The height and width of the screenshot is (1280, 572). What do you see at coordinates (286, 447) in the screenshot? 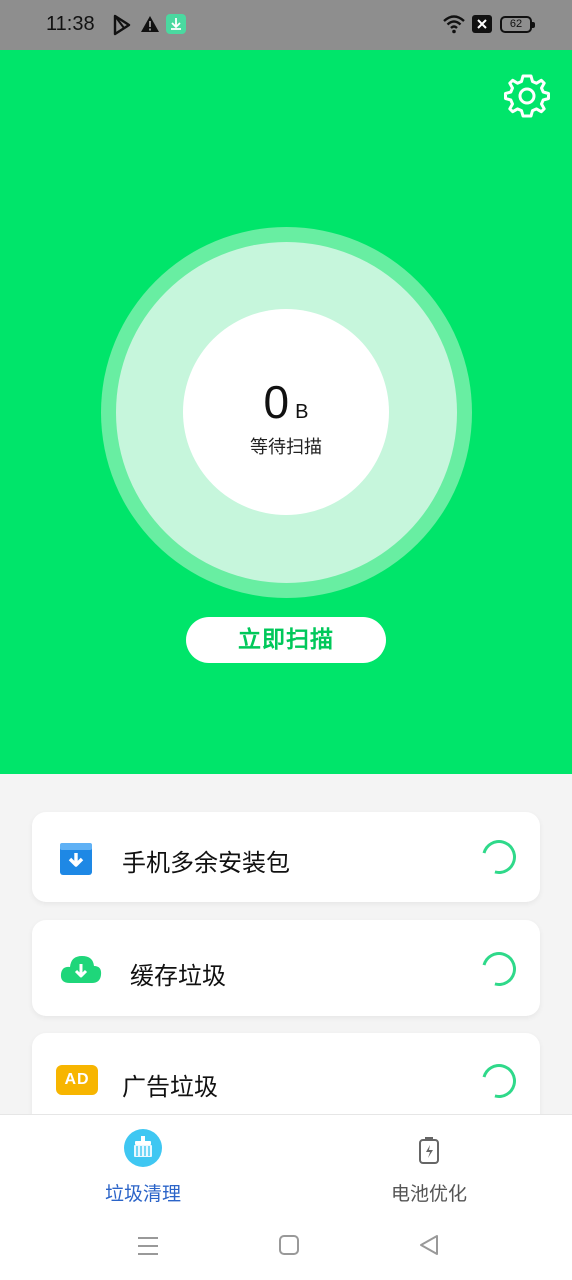
I see `scan-status-text: 等待扫描` at bounding box center [286, 447].